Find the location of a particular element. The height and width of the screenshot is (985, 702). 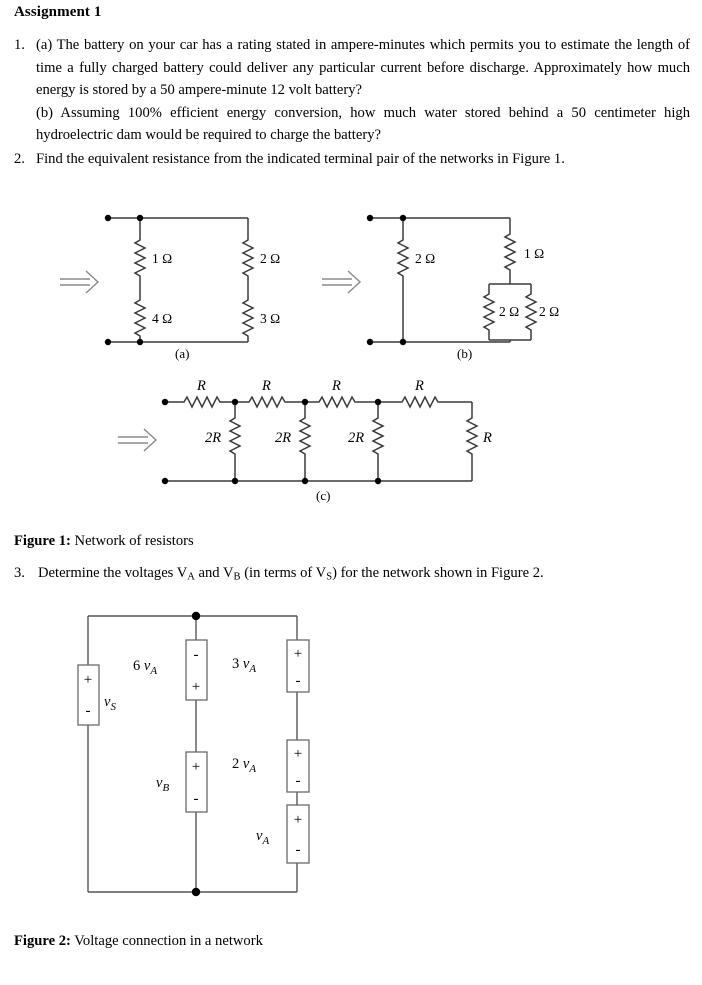

question-number: 3. is located at coordinates (19, 573).